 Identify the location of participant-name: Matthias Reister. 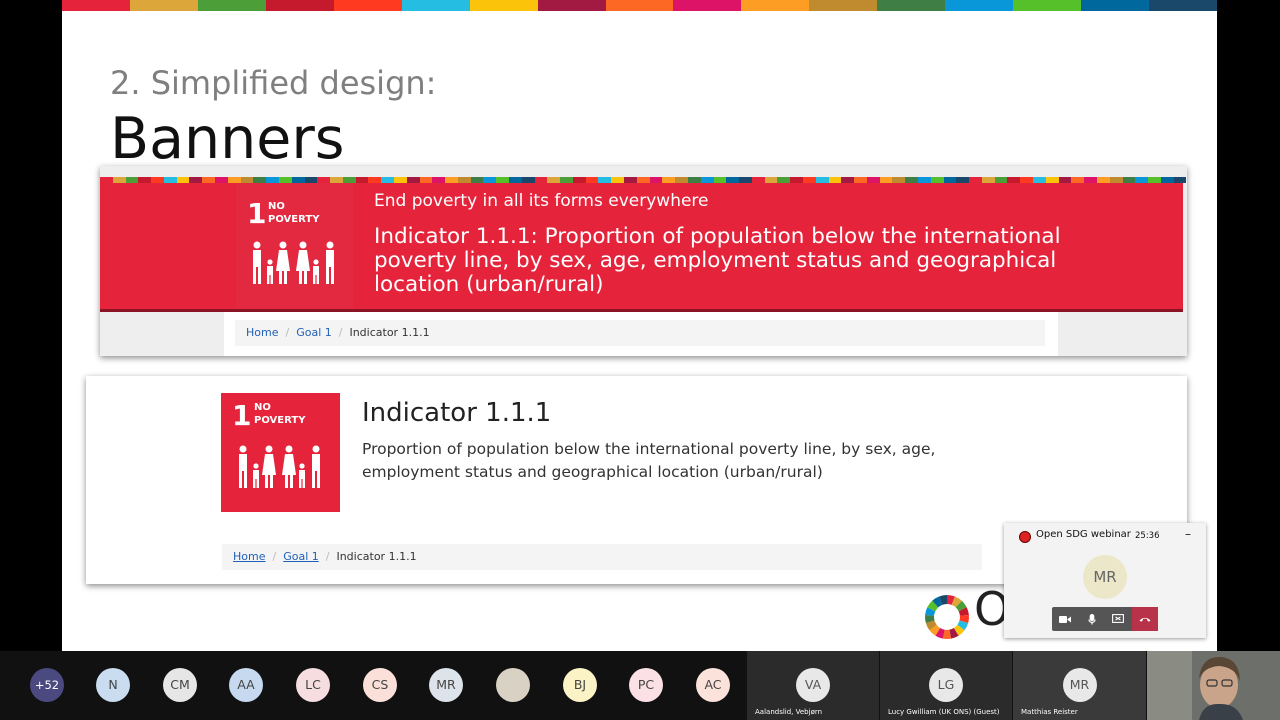
(1049, 712).